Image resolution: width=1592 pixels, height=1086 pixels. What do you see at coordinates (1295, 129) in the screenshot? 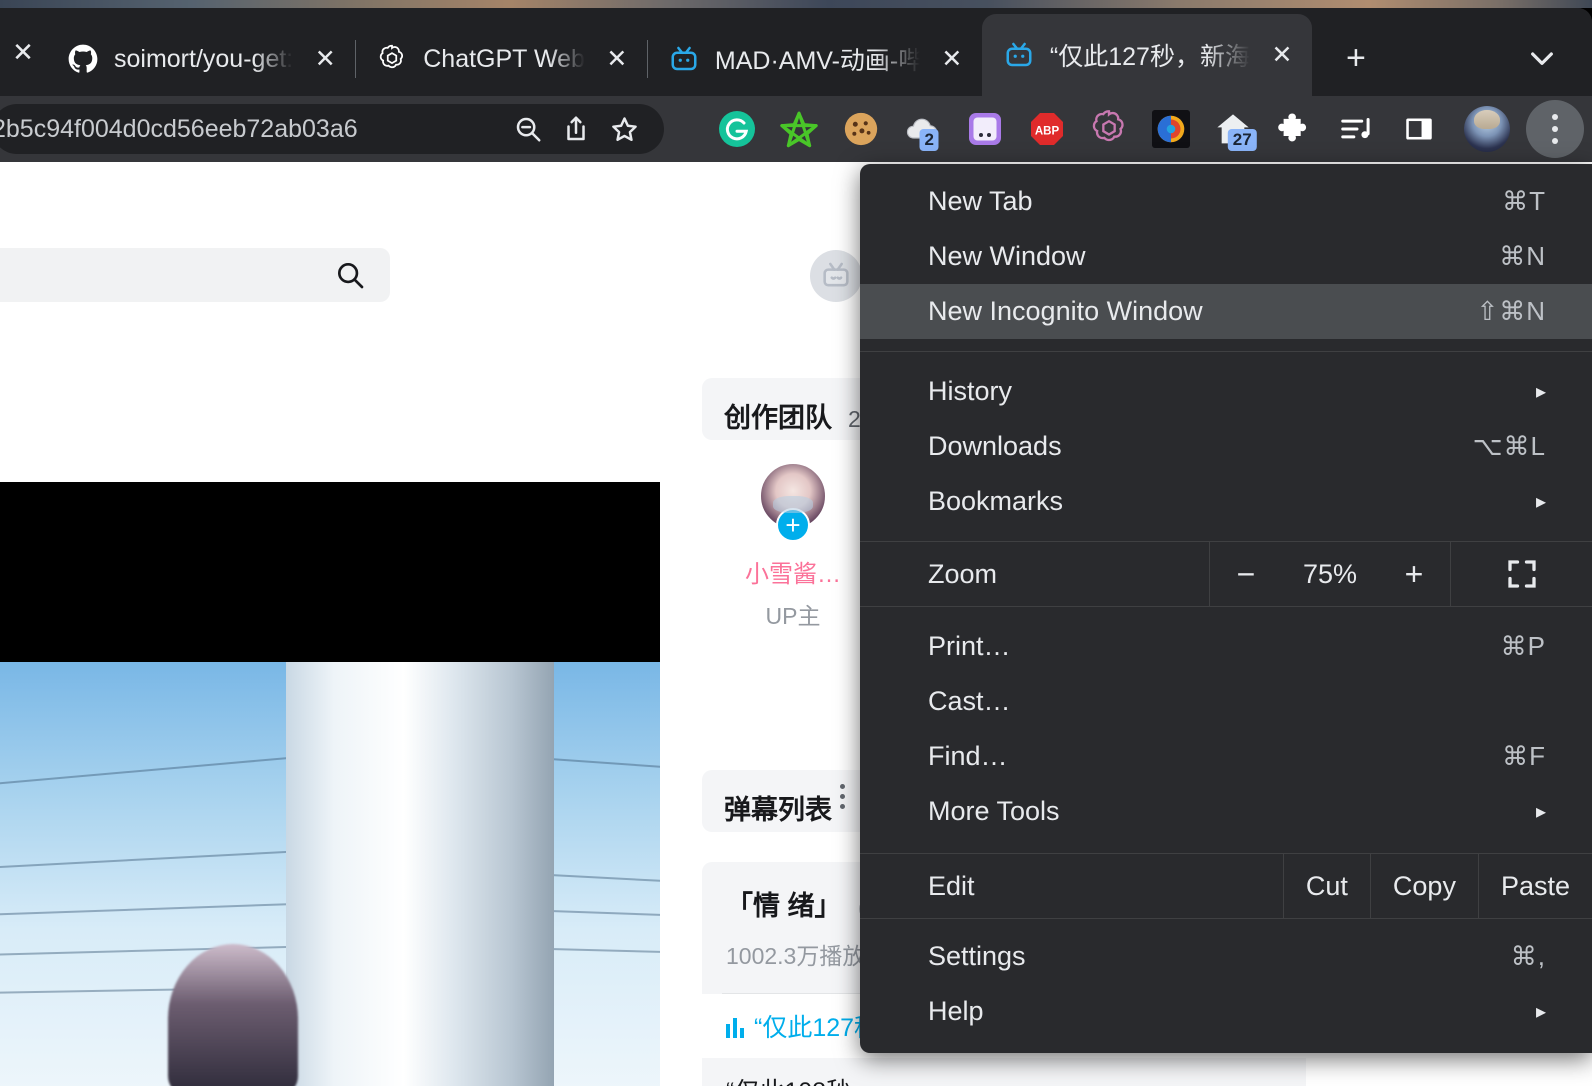
I see `puzzle-extensions-icon` at bounding box center [1295, 129].